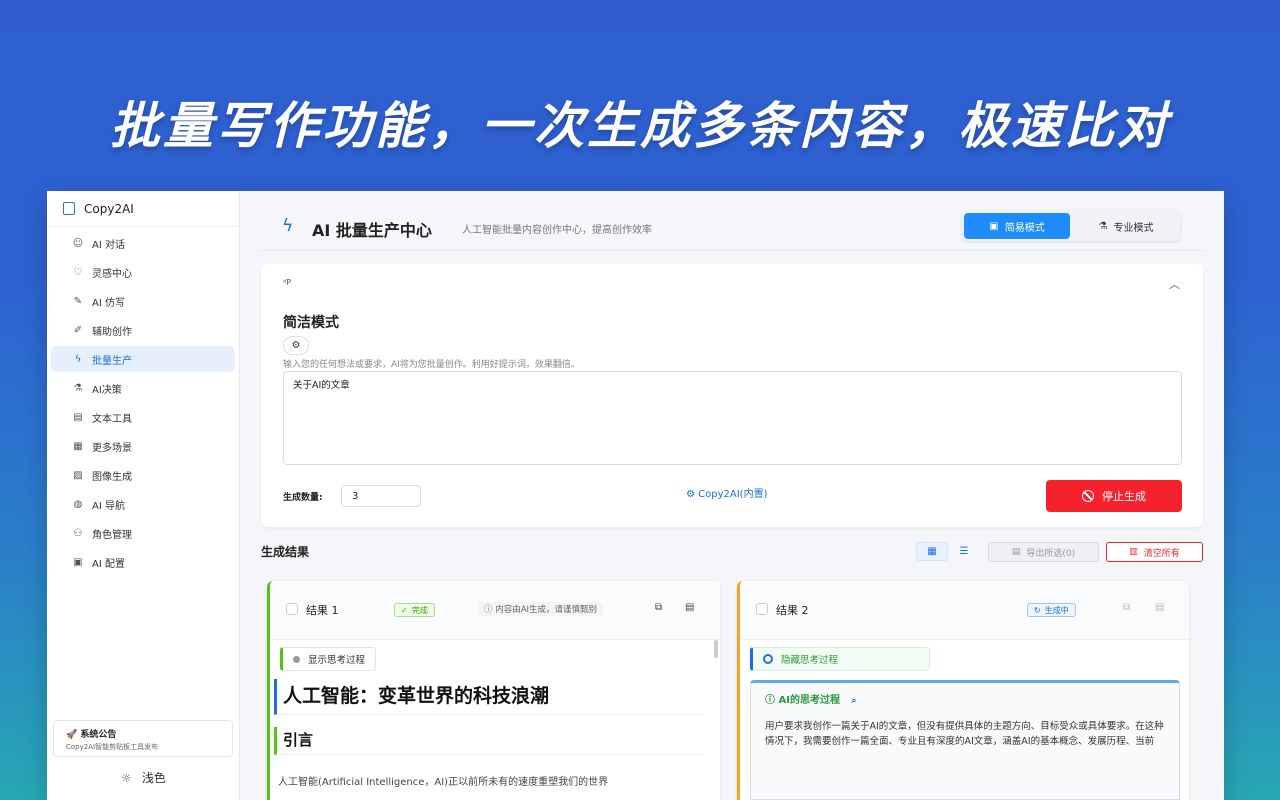 This screenshot has height=800, width=1280. I want to click on sidebar-item-label: 批量生产, so click(112, 361).